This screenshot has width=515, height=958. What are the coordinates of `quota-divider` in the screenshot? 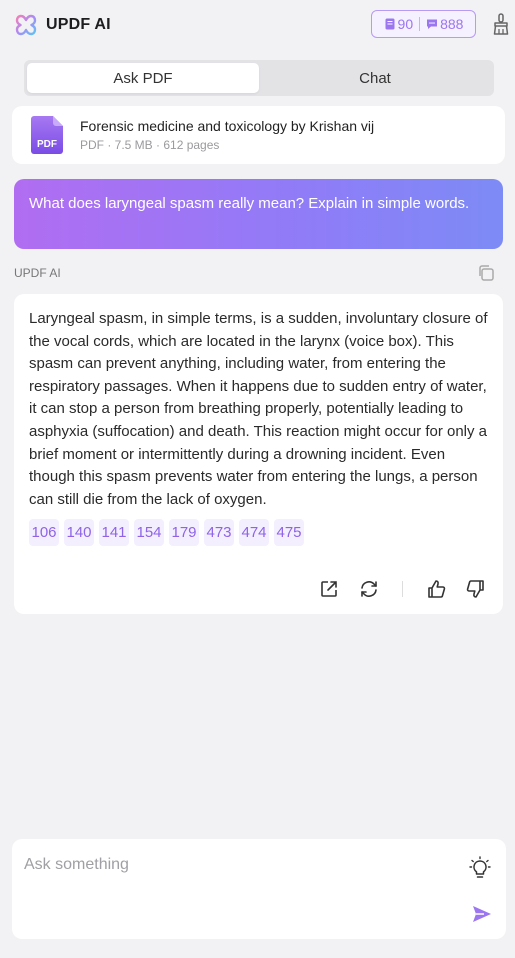 It's located at (420, 24).